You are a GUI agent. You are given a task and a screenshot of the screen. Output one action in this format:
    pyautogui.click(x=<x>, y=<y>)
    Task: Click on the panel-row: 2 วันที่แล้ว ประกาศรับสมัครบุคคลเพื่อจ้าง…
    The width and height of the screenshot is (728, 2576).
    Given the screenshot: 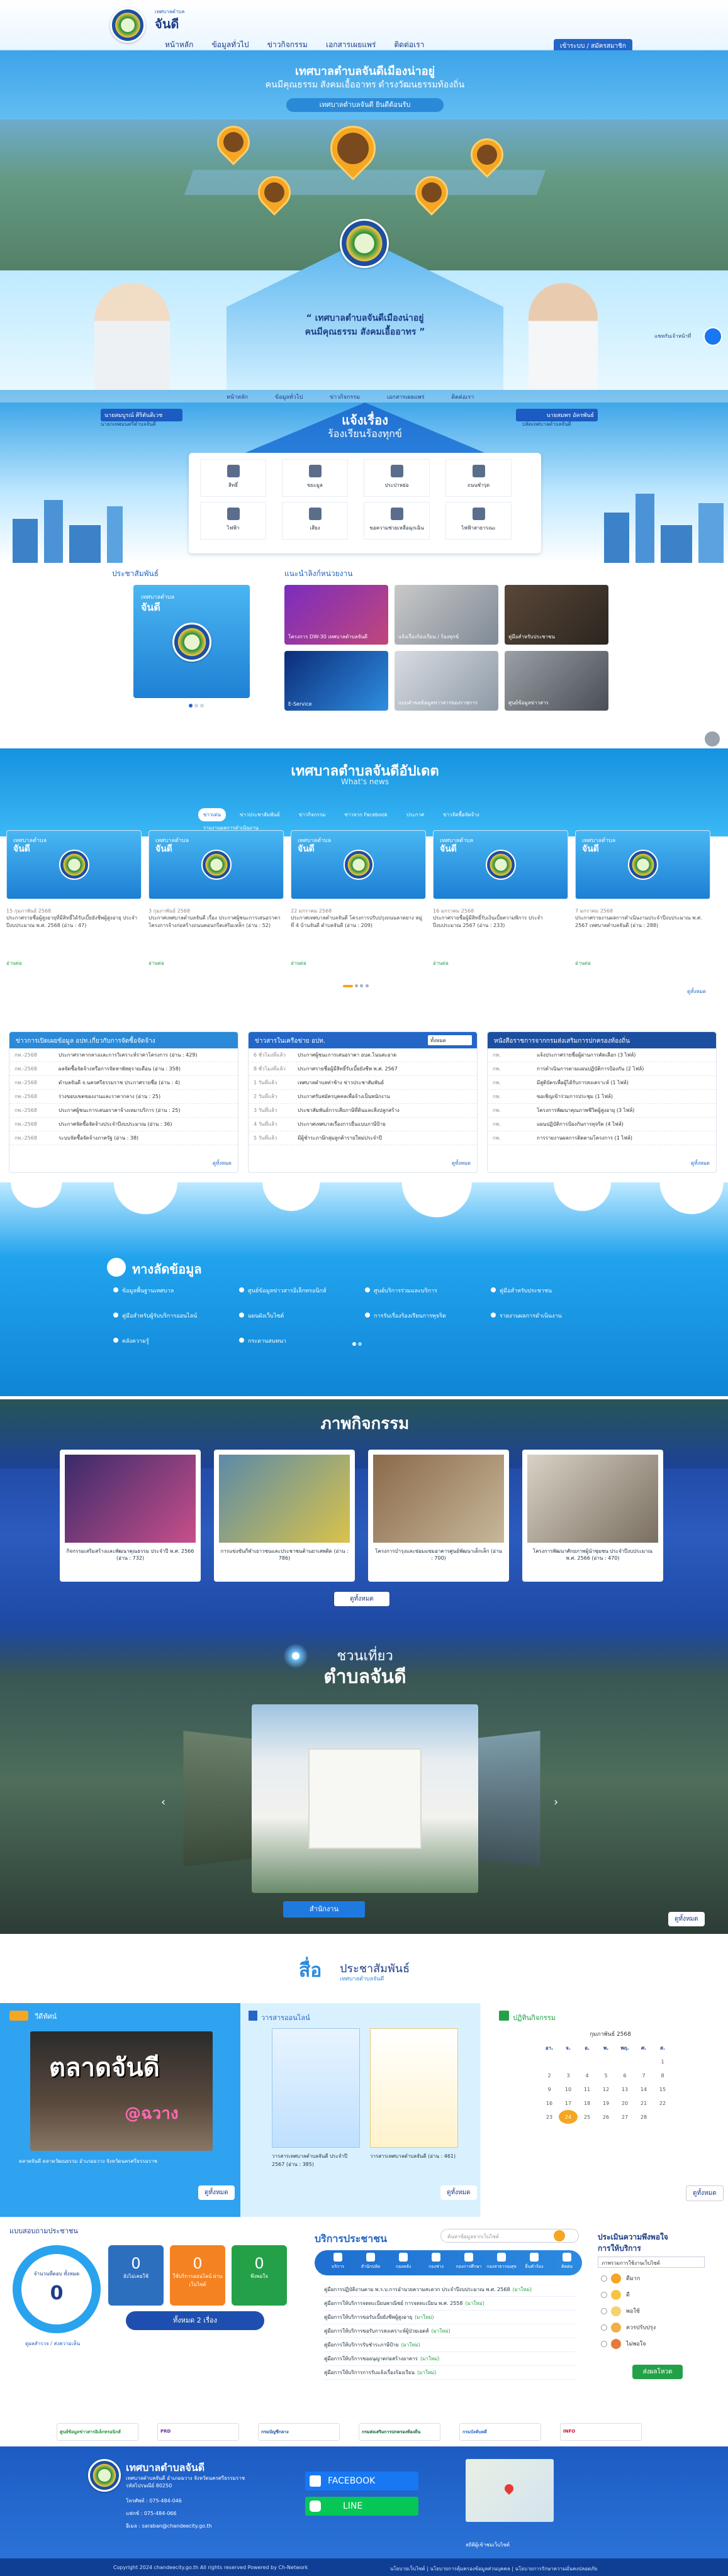 What is the action you would take?
    pyautogui.click(x=363, y=1097)
    